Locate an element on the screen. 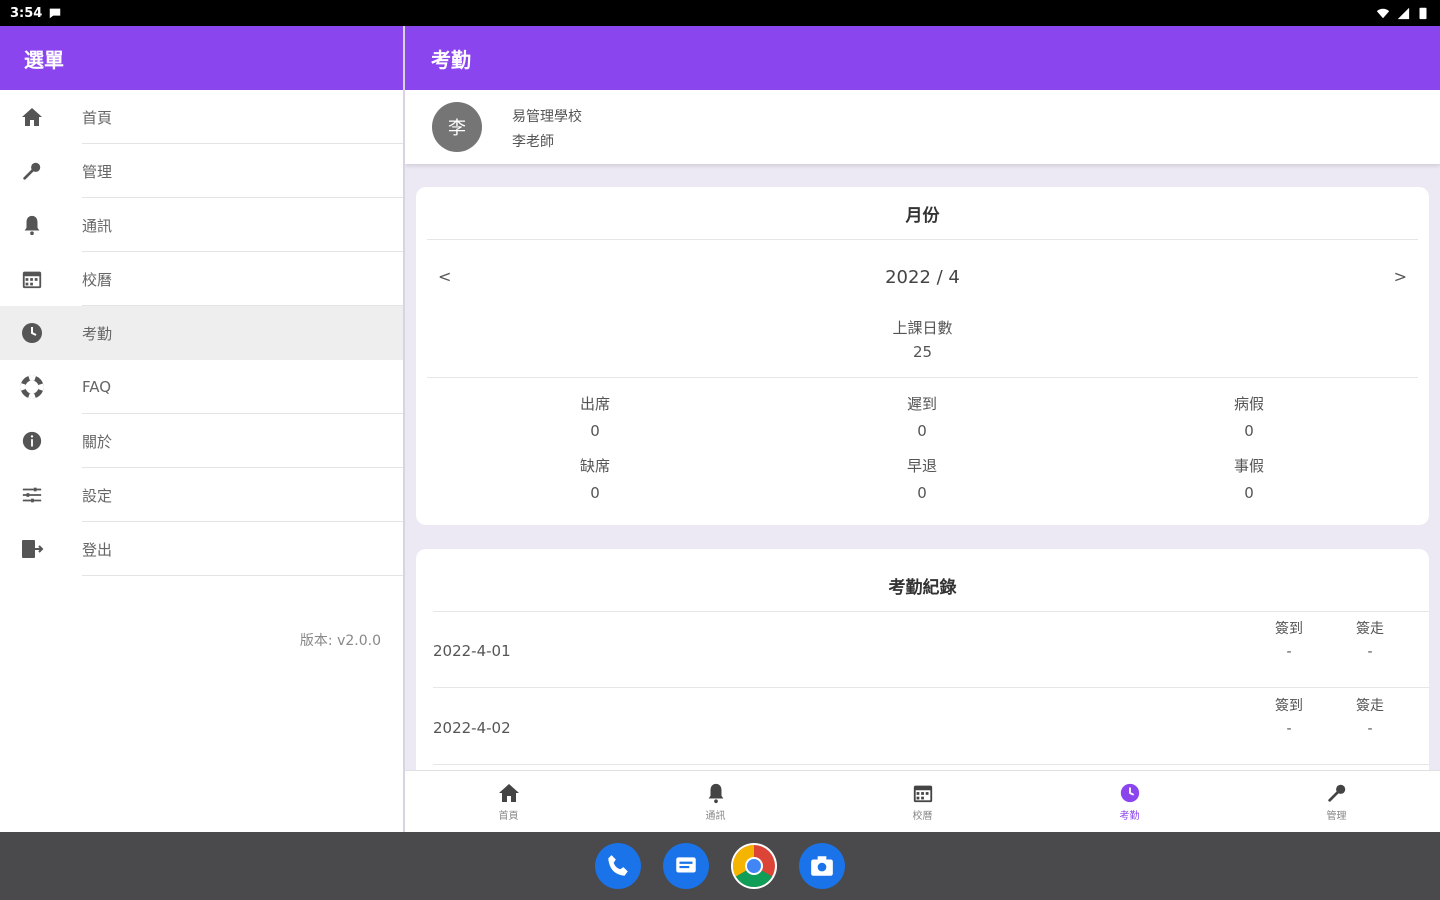 Image resolution: width=1440 pixels, height=900 pixels. bottom-nav-home: 首頁 is located at coordinates (508, 801).